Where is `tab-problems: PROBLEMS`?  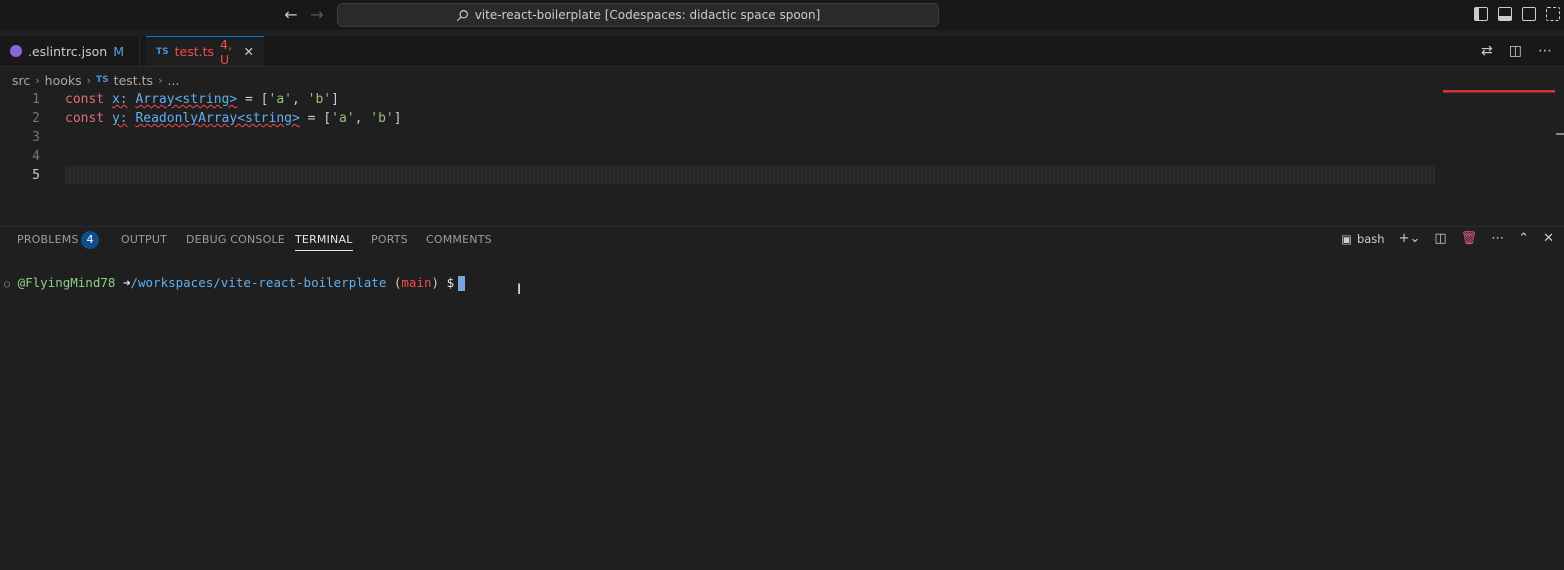 tab-problems: PROBLEMS is located at coordinates (48, 239).